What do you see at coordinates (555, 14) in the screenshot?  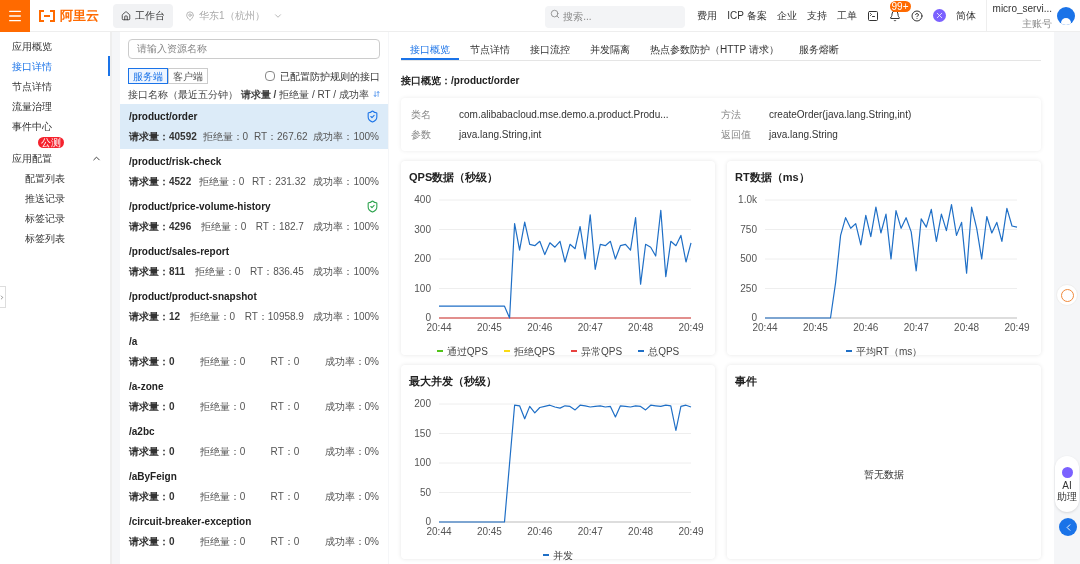 I see `search-icon` at bounding box center [555, 14].